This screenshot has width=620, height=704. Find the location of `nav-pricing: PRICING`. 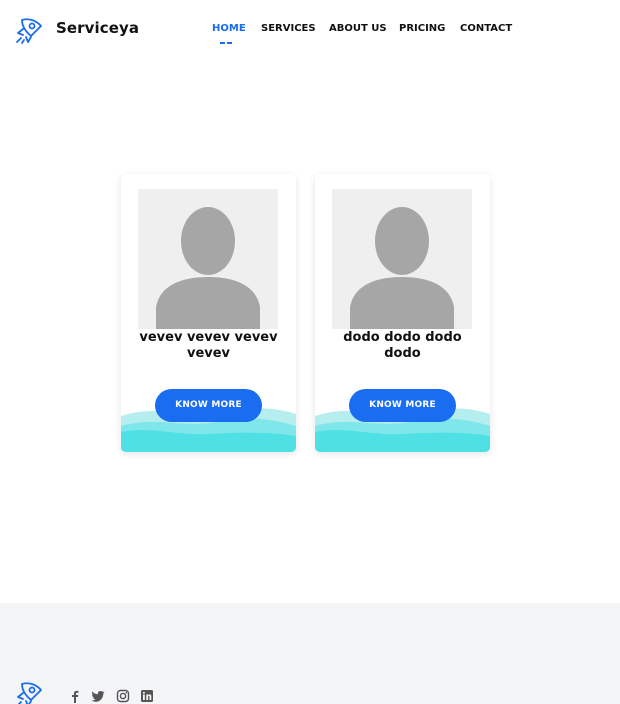

nav-pricing: PRICING is located at coordinates (422, 28).